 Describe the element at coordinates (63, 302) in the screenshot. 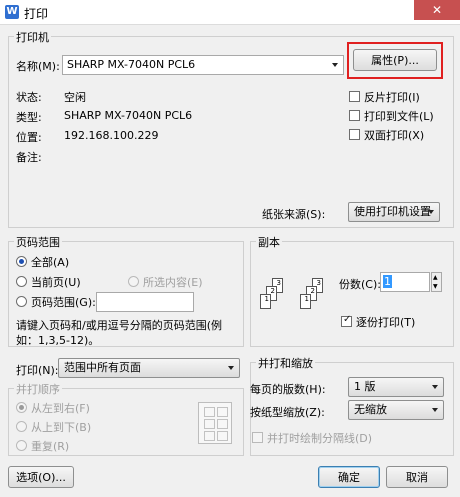

I see `radio-page-range-label: 页码范围(G):` at that location.